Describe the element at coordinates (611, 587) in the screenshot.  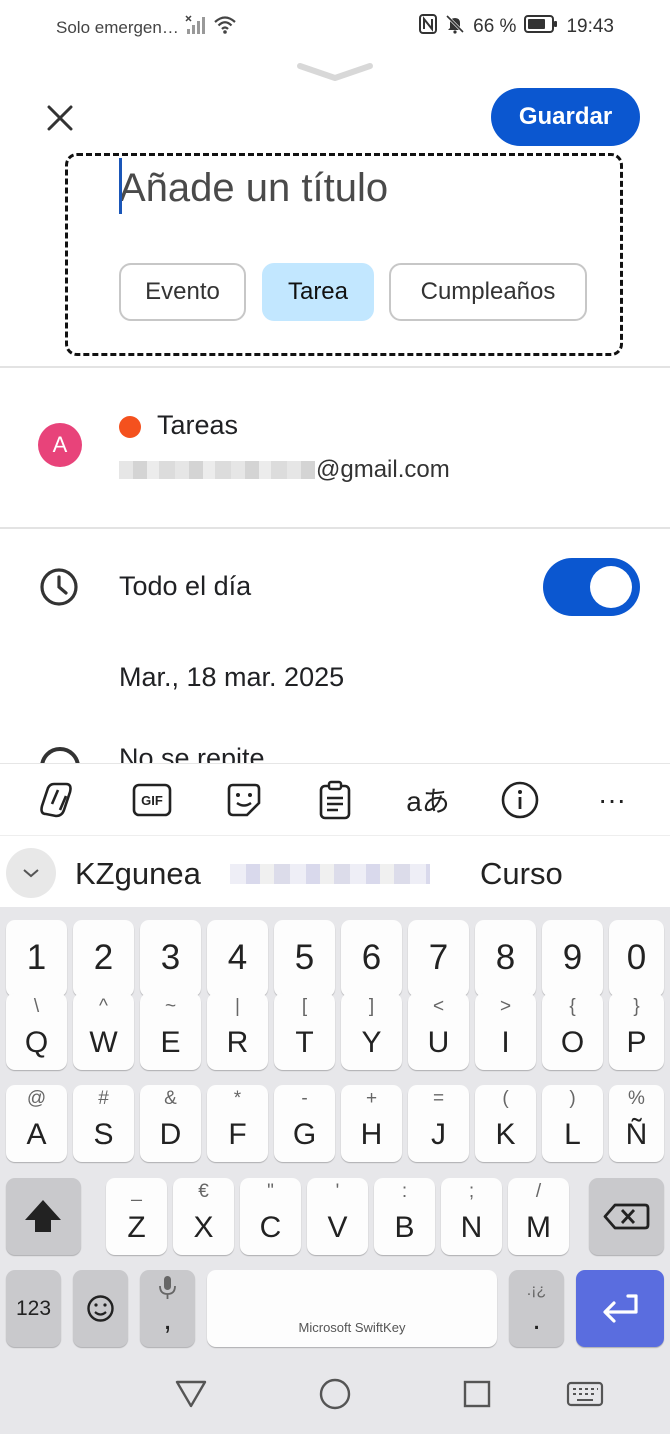
I see `toggle-knob` at that location.